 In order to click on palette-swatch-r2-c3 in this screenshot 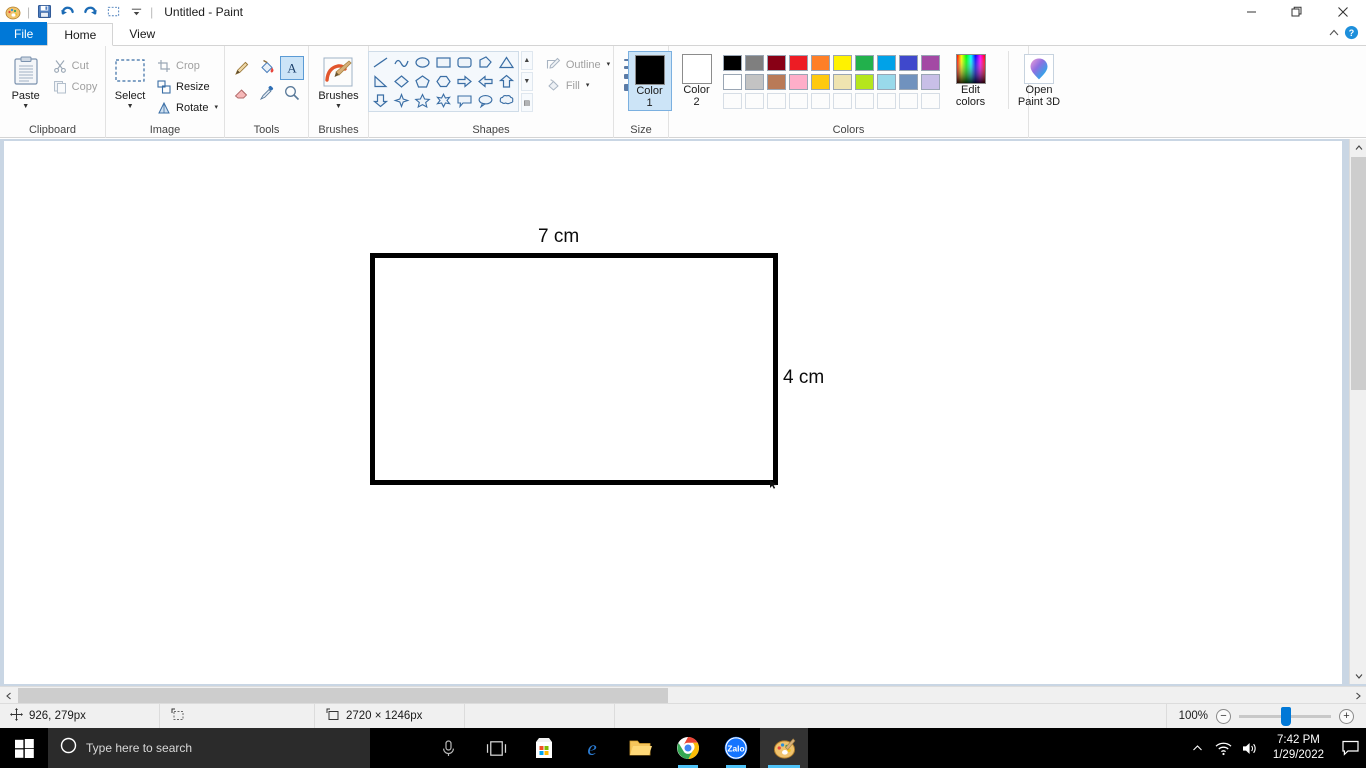, I will do `click(777, 81)`.